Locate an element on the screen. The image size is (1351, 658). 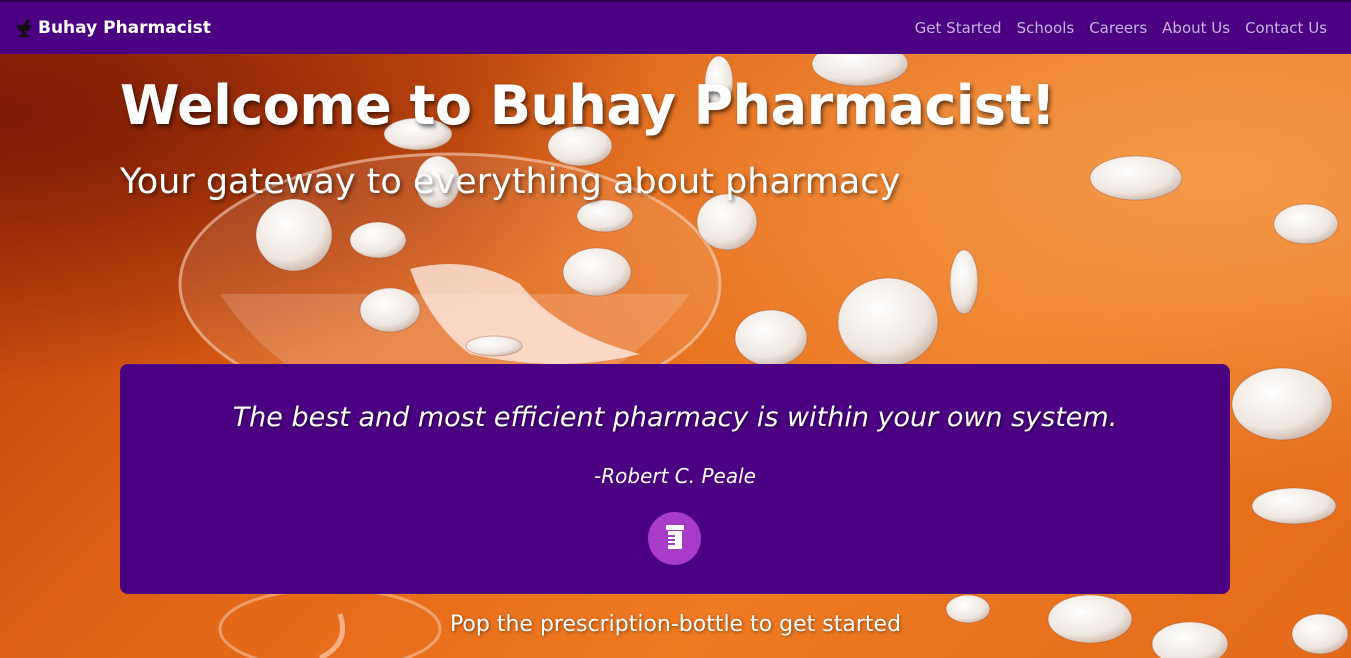
prescription-bottle-button is located at coordinates (674, 538).